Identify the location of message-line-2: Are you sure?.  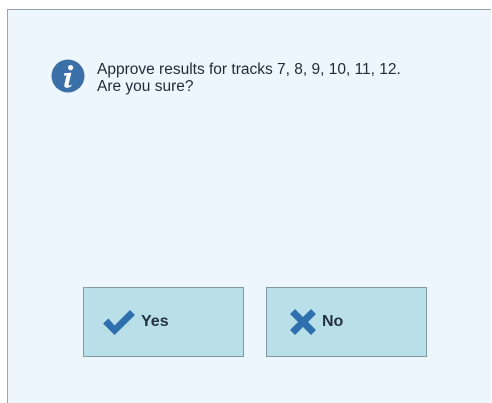
(145, 86).